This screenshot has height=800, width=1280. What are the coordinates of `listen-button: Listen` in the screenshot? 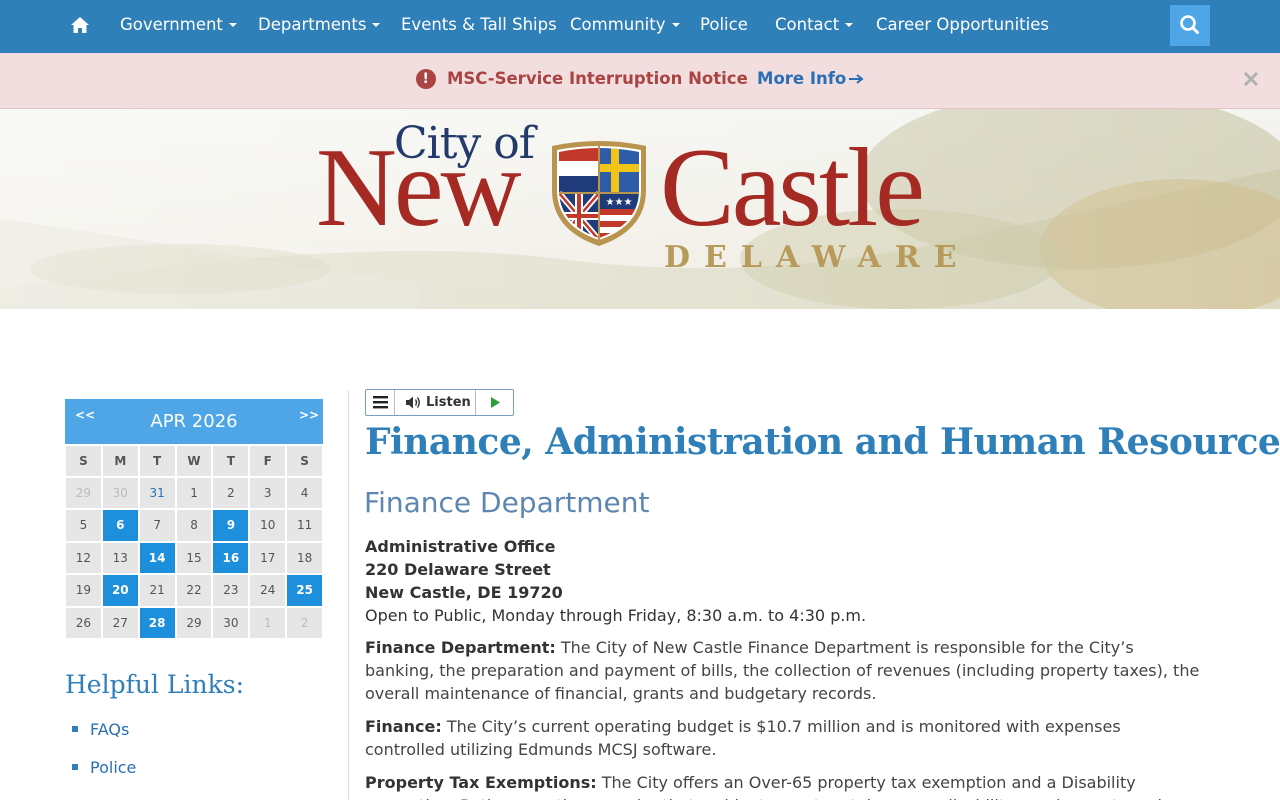 It's located at (436, 402).